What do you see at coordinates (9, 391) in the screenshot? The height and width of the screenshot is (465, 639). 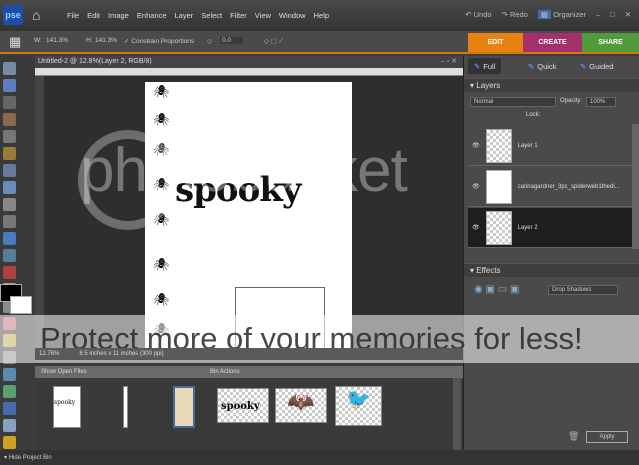 I see `gradient-tool-icon` at bounding box center [9, 391].